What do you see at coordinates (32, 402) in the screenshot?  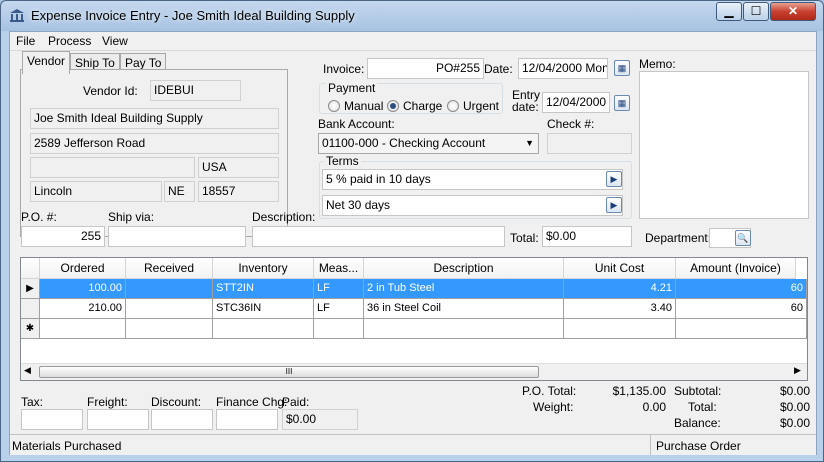 I see `tax-label: Tax:` at bounding box center [32, 402].